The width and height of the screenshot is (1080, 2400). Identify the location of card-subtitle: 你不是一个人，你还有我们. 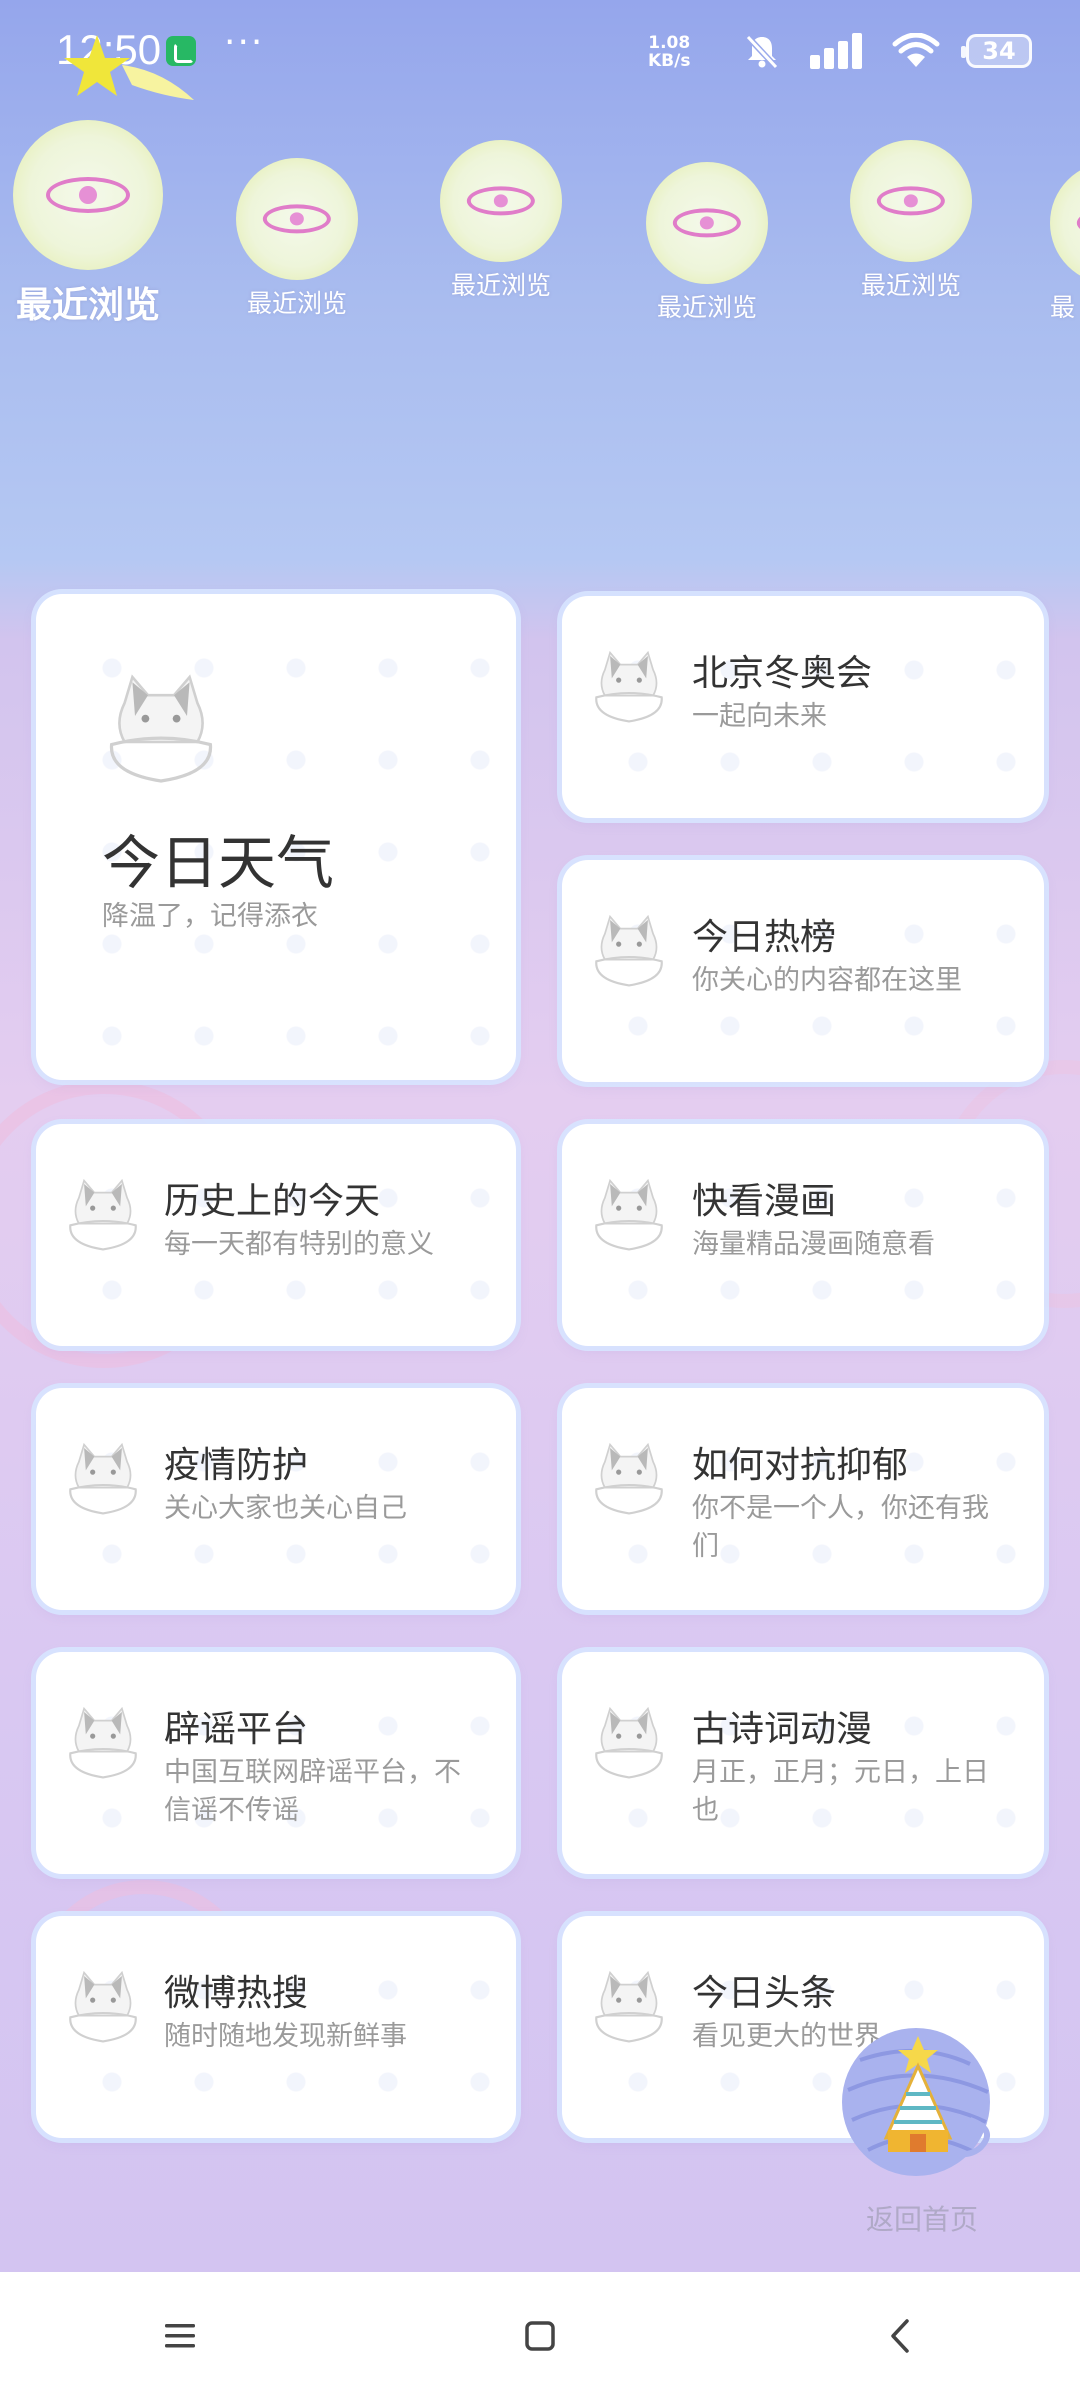
(840, 1527).